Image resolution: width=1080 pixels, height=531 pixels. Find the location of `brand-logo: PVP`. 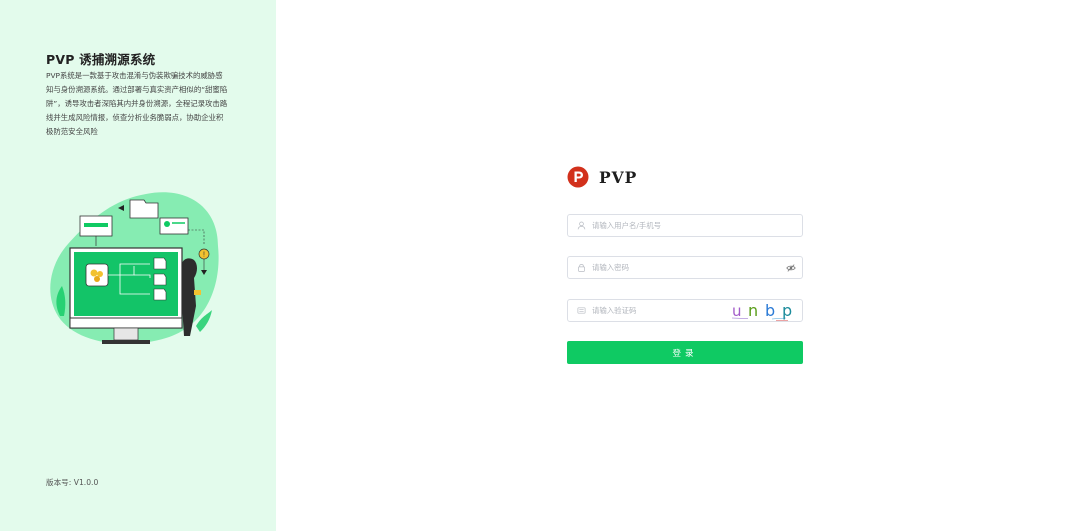

brand-logo: PVP is located at coordinates (685, 177).